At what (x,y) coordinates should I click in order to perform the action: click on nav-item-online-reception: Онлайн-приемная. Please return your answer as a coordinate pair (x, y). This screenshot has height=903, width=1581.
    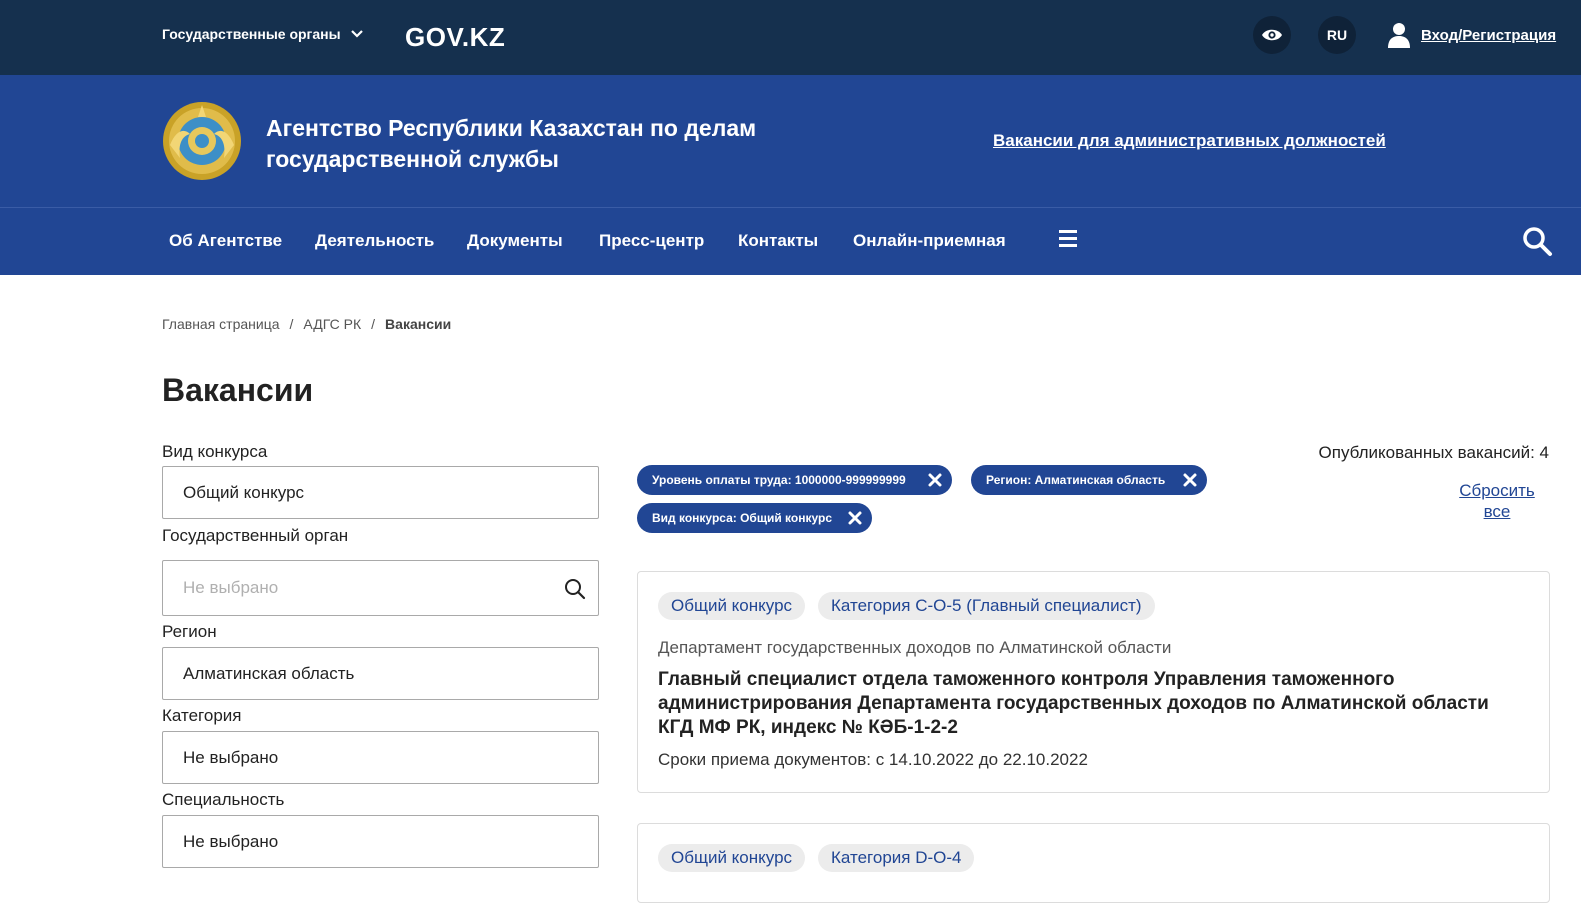
    Looking at the image, I should click on (929, 241).